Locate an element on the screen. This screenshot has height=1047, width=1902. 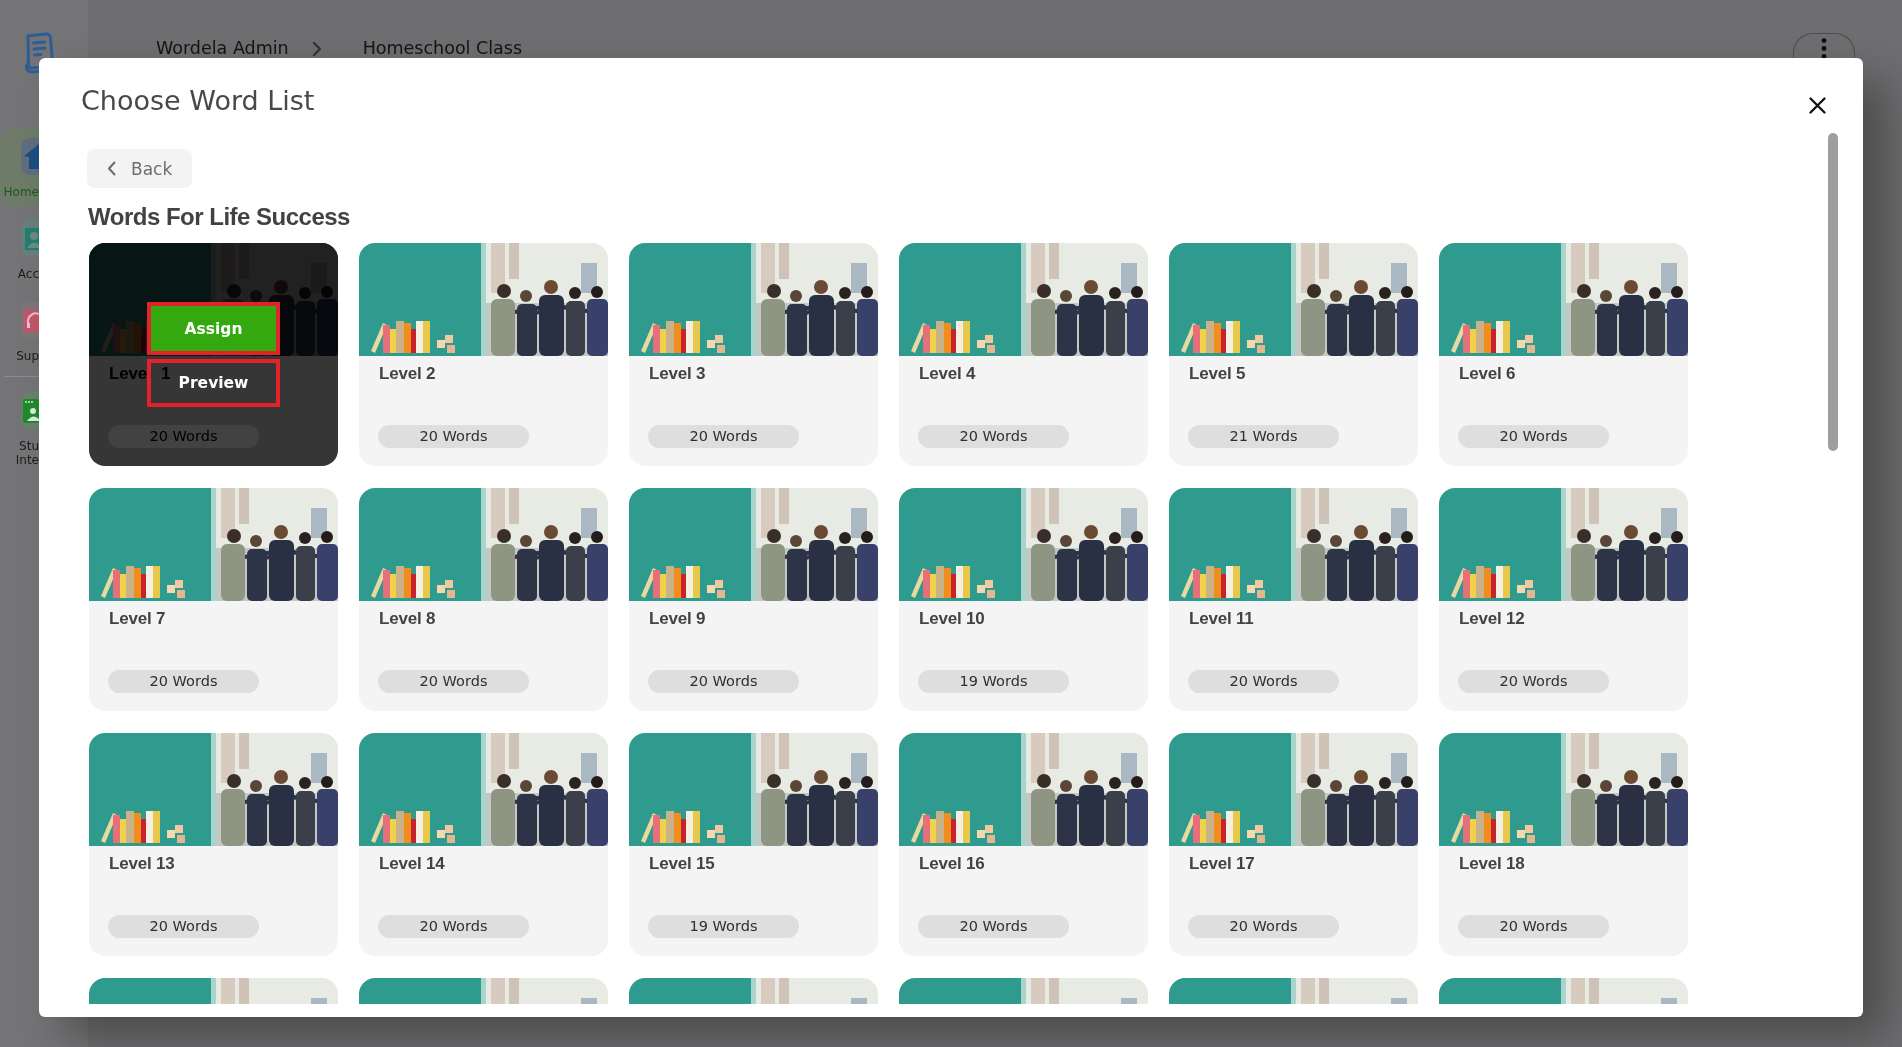
home-icon is located at coordinates (30, 156).